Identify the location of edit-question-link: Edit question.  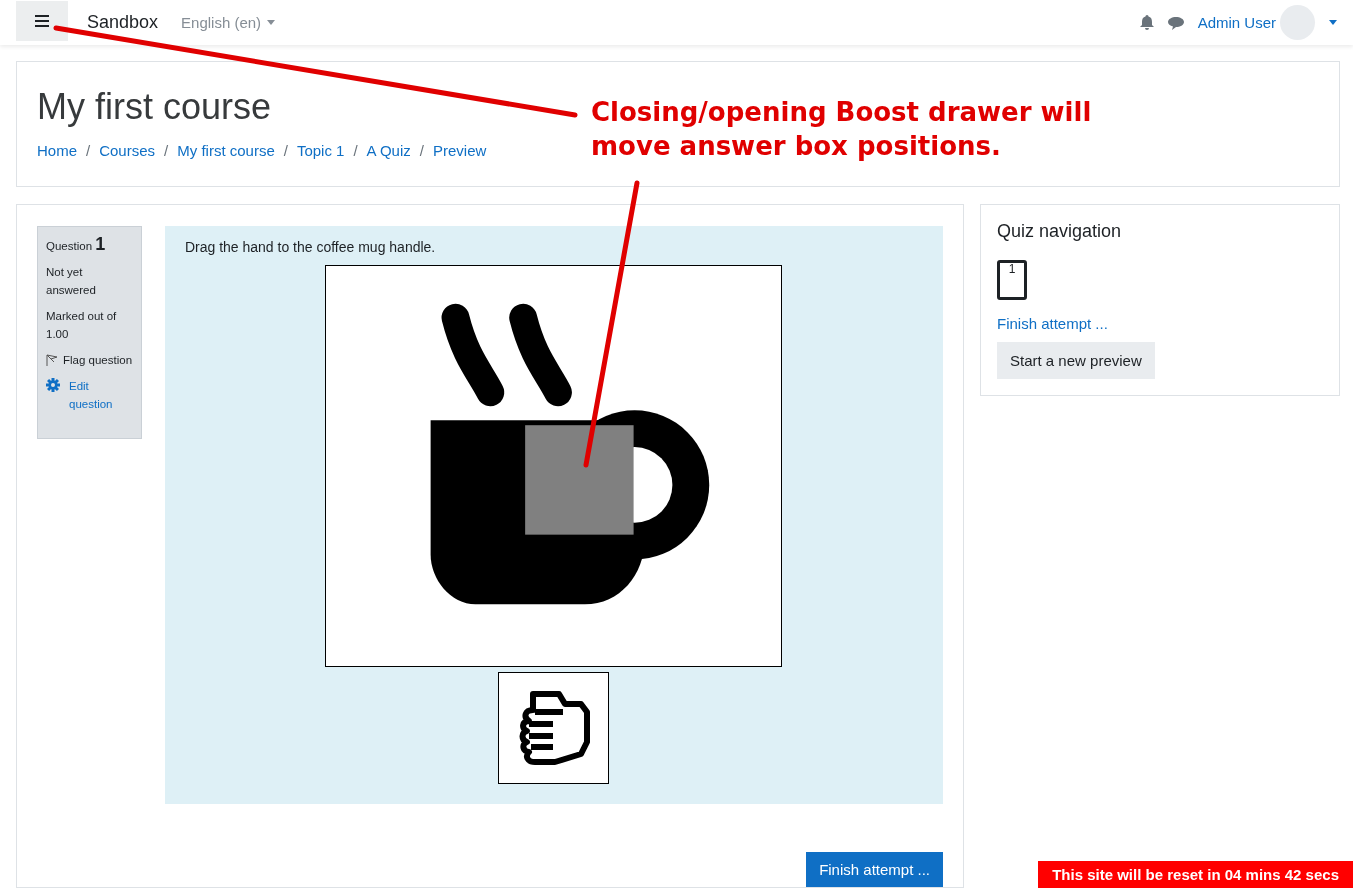
(101, 395).